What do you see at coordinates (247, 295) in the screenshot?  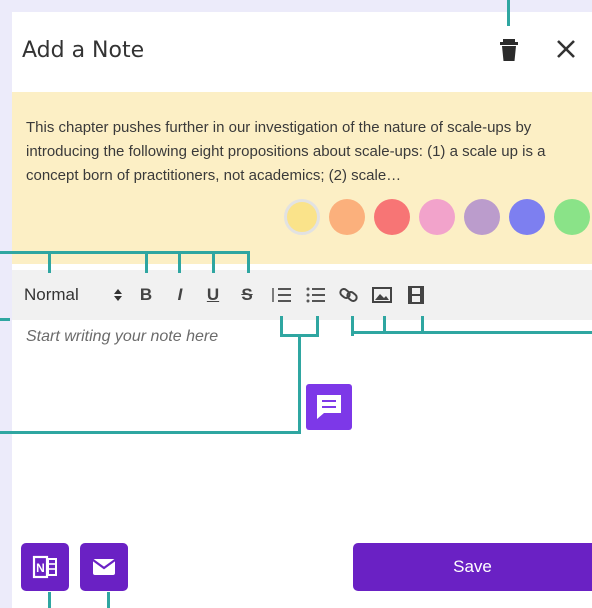 I see `strikethrough-button: S` at bounding box center [247, 295].